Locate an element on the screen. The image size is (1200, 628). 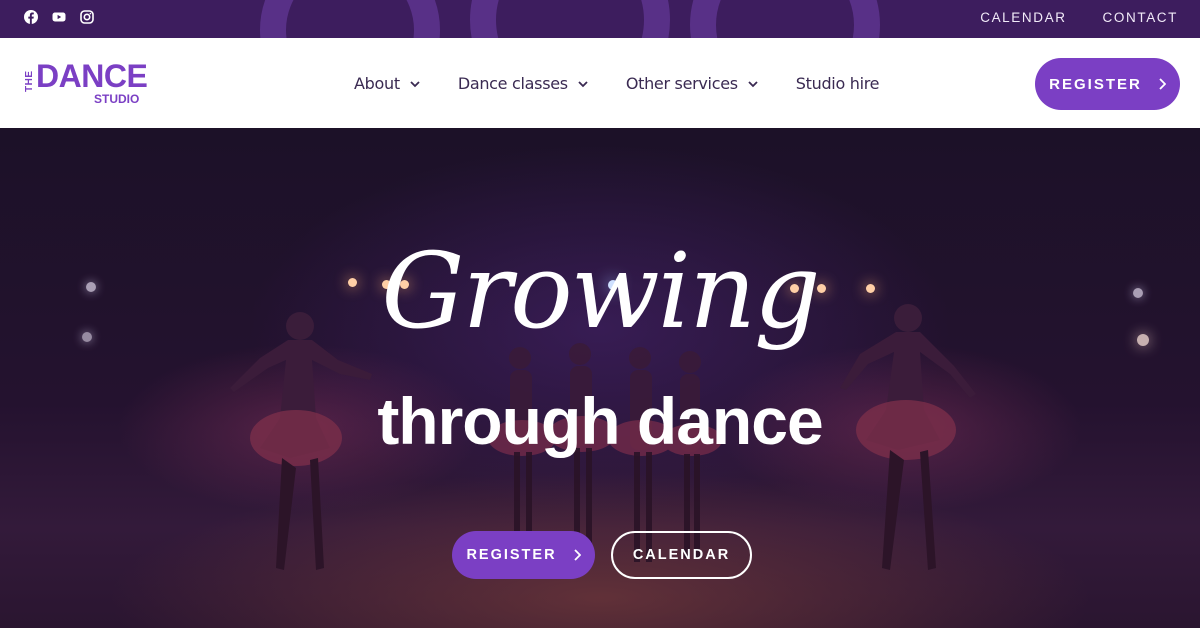
logo-the: THE is located at coordinates (29, 81).